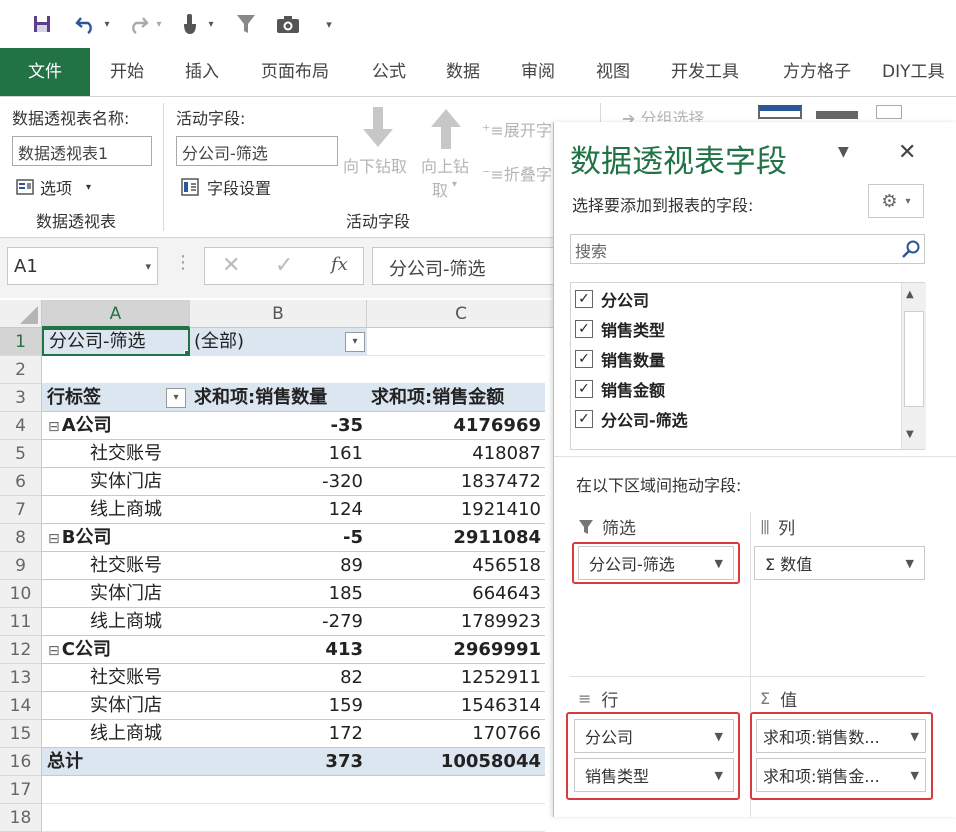  What do you see at coordinates (21, 762) in the screenshot?
I see `row-header: 16` at bounding box center [21, 762].